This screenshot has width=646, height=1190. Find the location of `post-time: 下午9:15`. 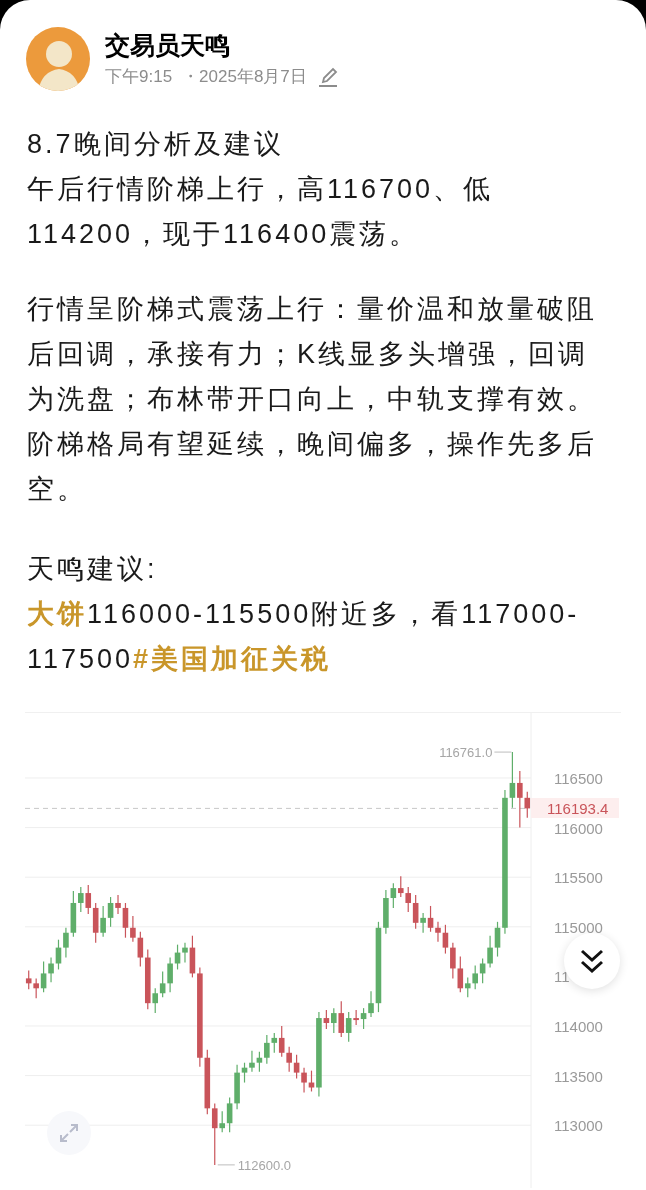

post-time: 下午9:15 is located at coordinates (139, 77).